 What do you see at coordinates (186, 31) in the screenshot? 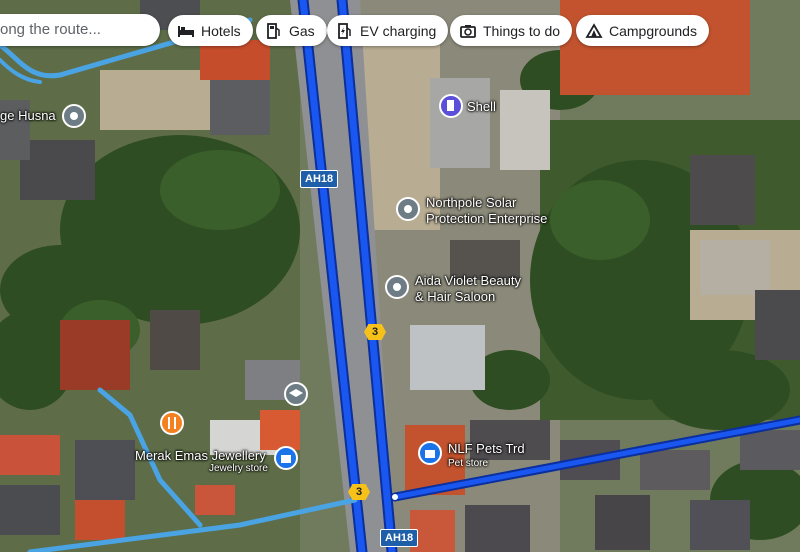
I see `bed-icon` at bounding box center [186, 31].